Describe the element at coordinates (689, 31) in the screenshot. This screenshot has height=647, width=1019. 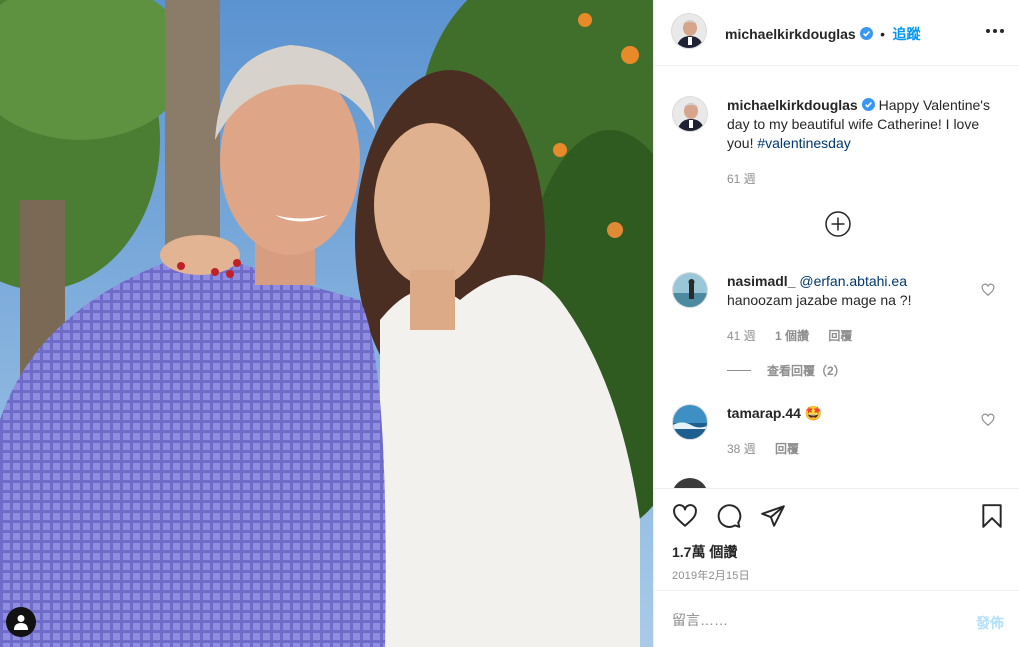
I see `author-avatar` at that location.